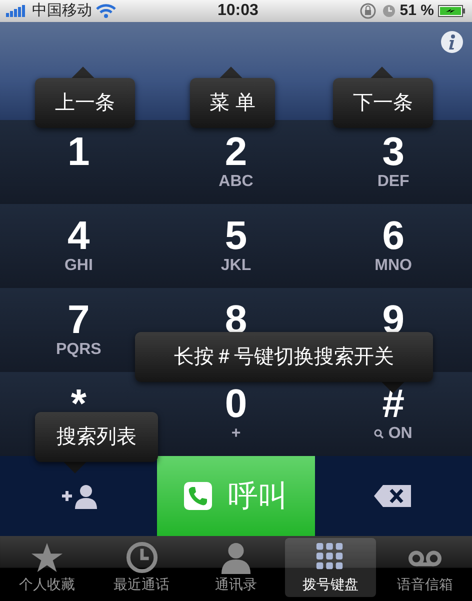  I want to click on tooltip: 菜 单, so click(232, 98).